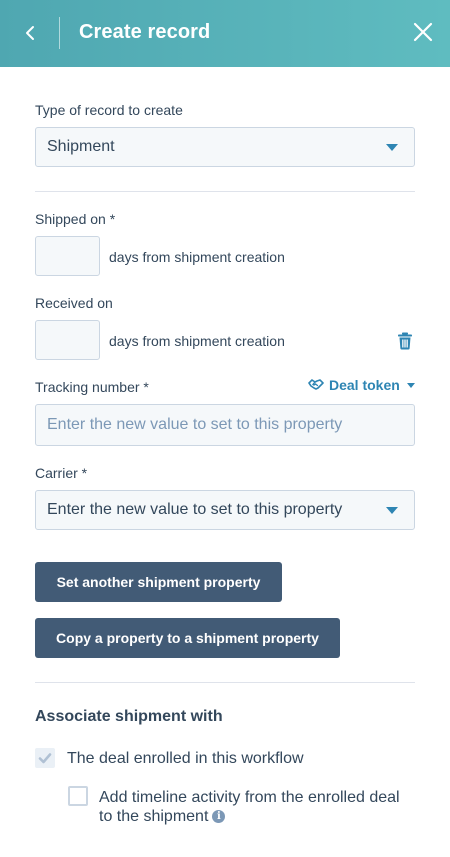 The image size is (450, 857). I want to click on associate-section-title: Associate shipment with, so click(129, 716).